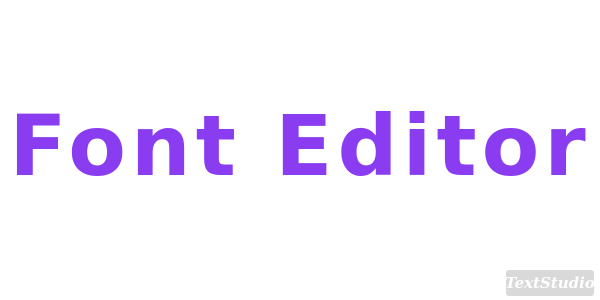 The image size is (600, 300). I want to click on watermark-text: TextStudio, so click(550, 283).